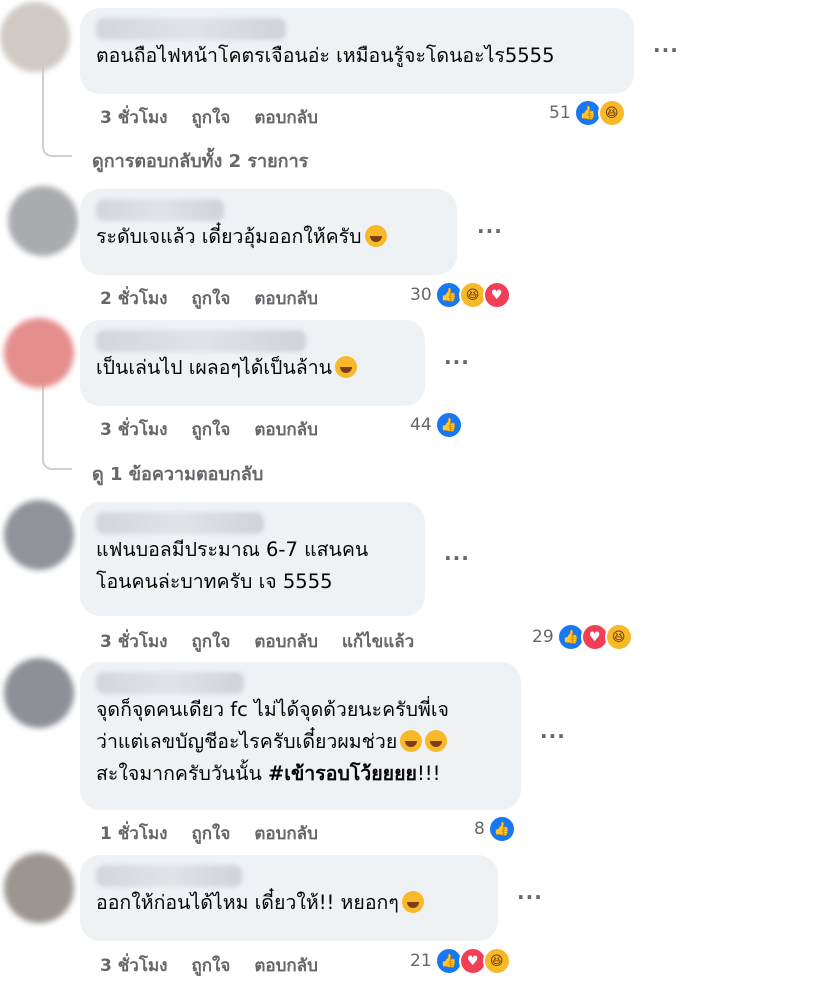 The height and width of the screenshot is (982, 820). I want to click on comment-text-line2: โอนคนล่ะบาทครับ เจ 5555, so click(214, 581).